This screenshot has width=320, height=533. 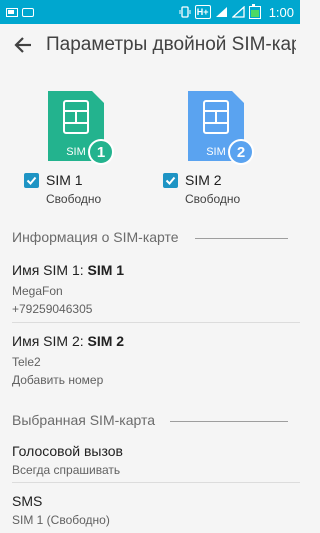 I want to click on sms-title: SMS, so click(x=27, y=501).